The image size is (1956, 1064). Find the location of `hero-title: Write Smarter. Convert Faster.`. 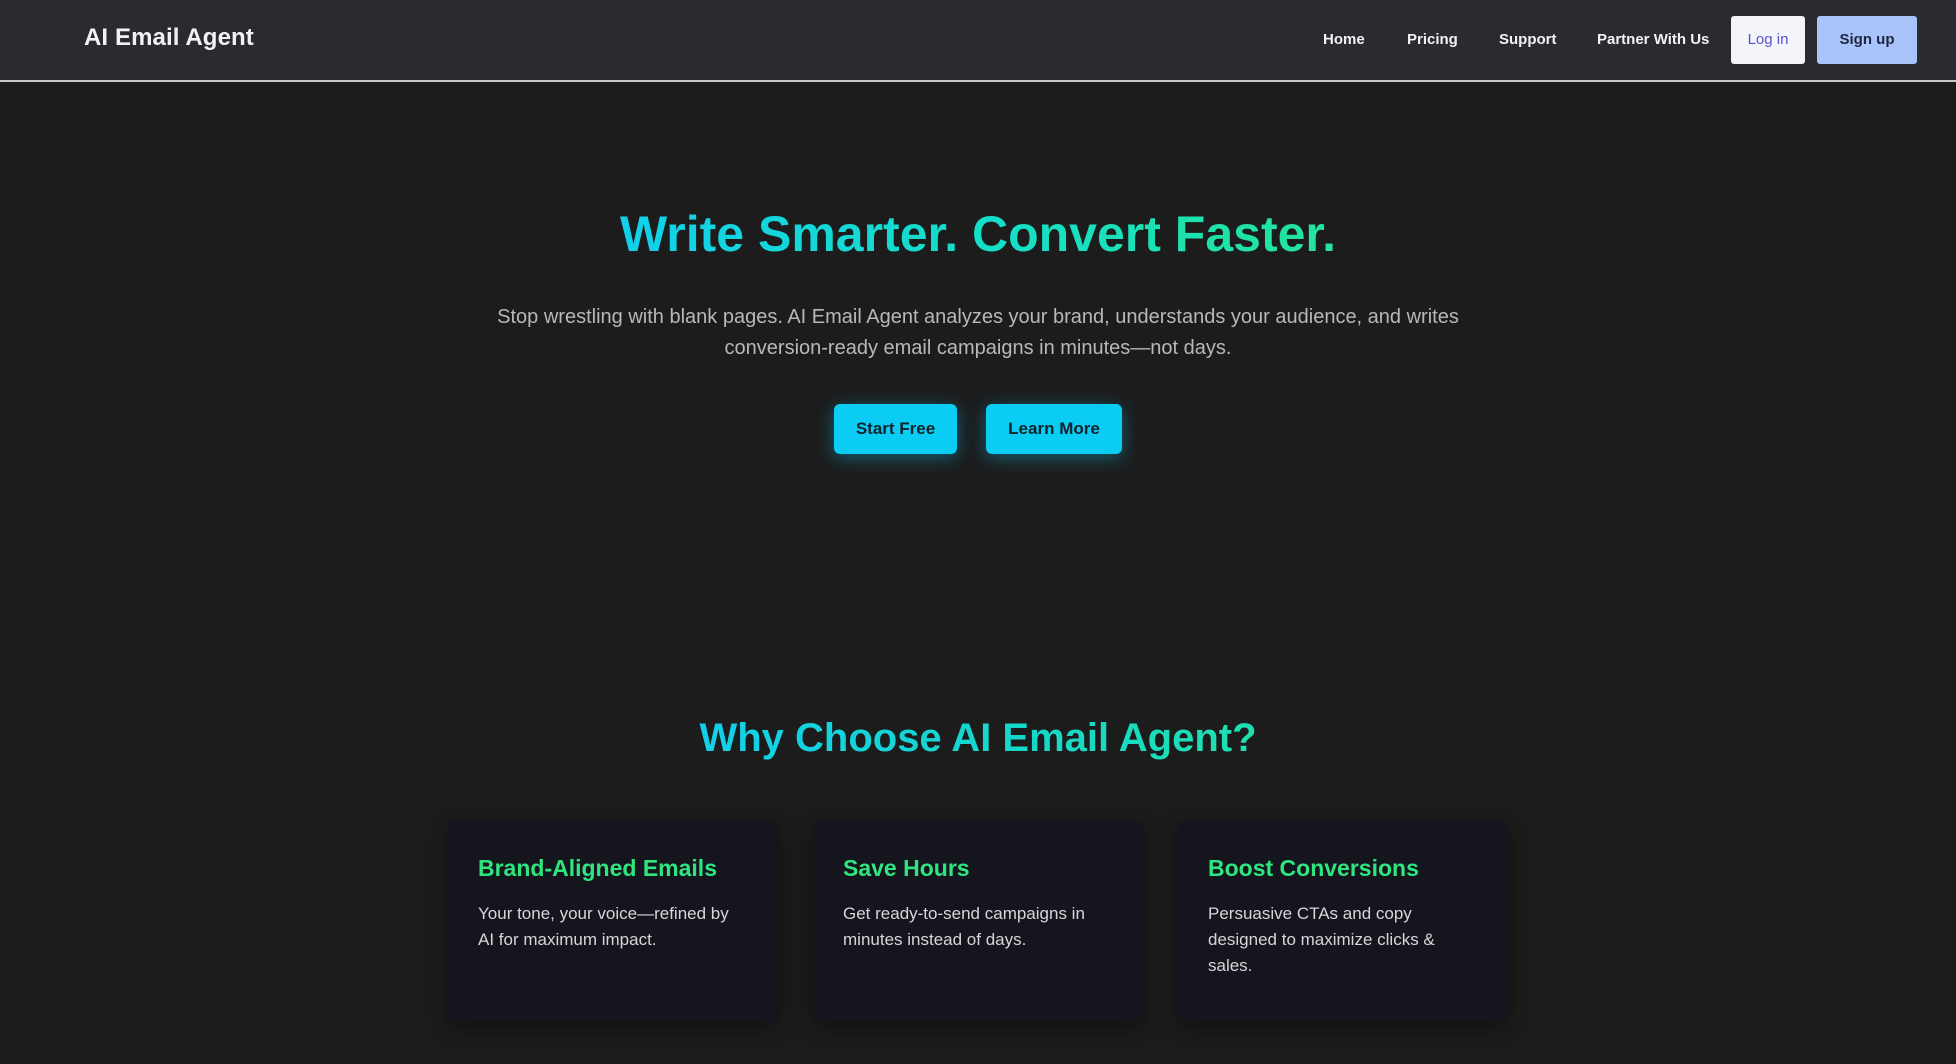

hero-title: Write Smarter. Convert Faster. is located at coordinates (977, 234).